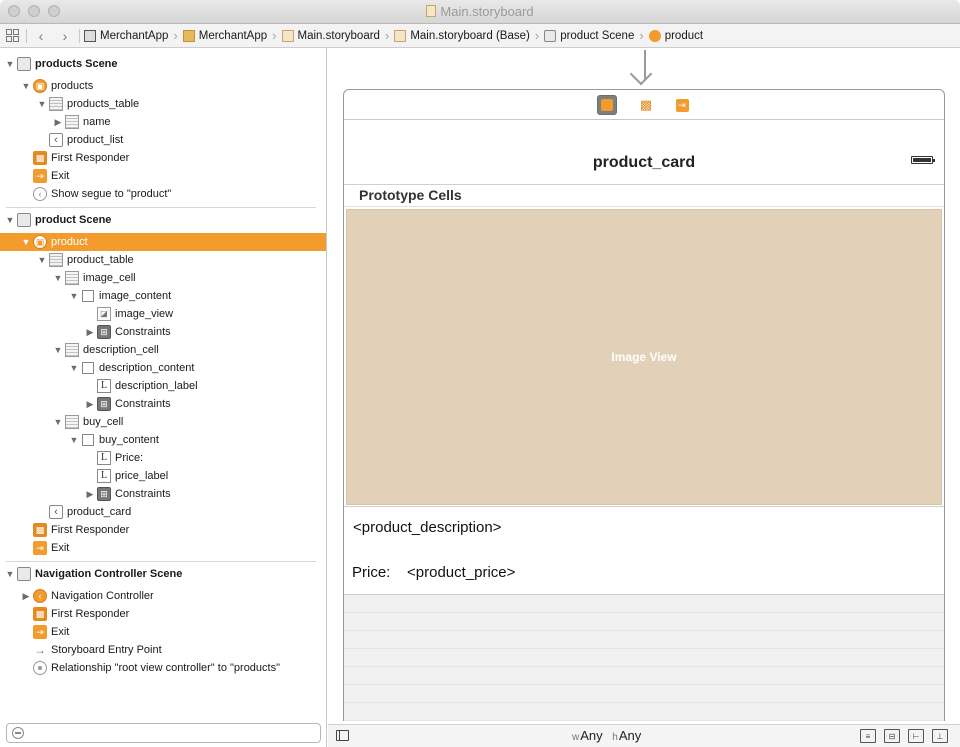 This screenshot has width=960, height=747. I want to click on outline-item-description-content: ▼ description_content, so click(163, 368).